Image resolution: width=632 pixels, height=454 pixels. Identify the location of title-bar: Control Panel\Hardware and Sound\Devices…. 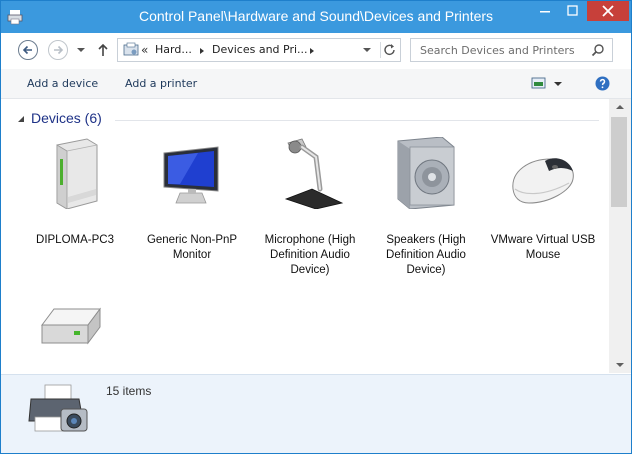
(316, 17).